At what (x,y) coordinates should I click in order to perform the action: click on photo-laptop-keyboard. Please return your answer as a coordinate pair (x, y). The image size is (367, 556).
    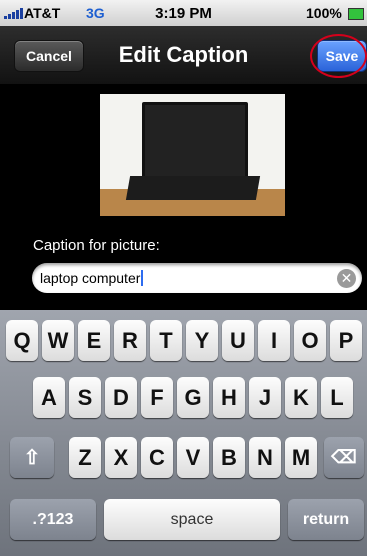
    Looking at the image, I should click on (193, 188).